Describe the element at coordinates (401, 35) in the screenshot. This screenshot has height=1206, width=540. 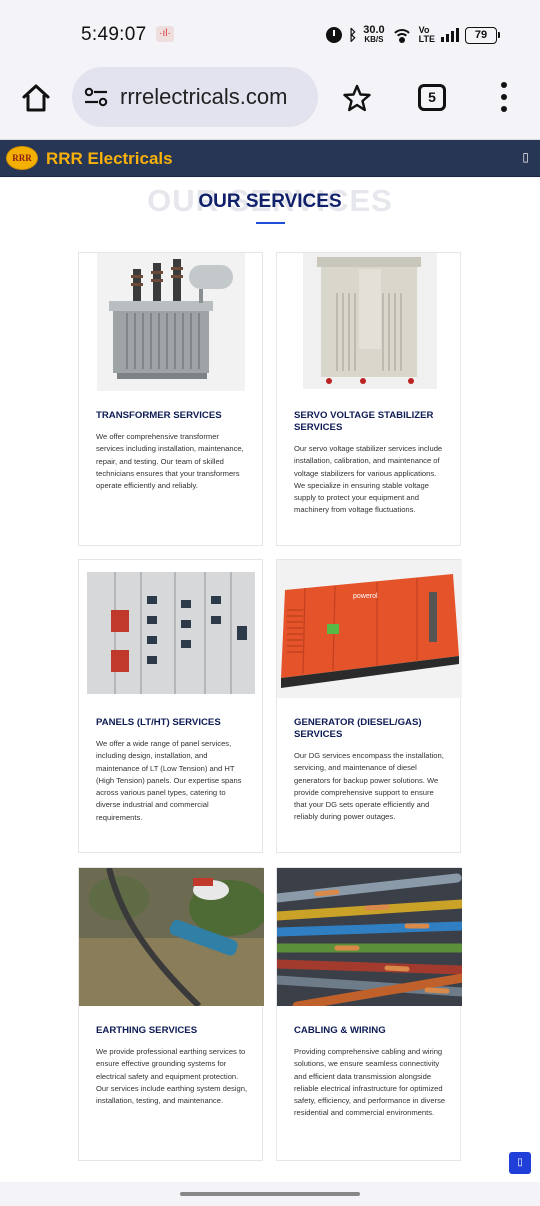
I see `wifi-icon` at that location.